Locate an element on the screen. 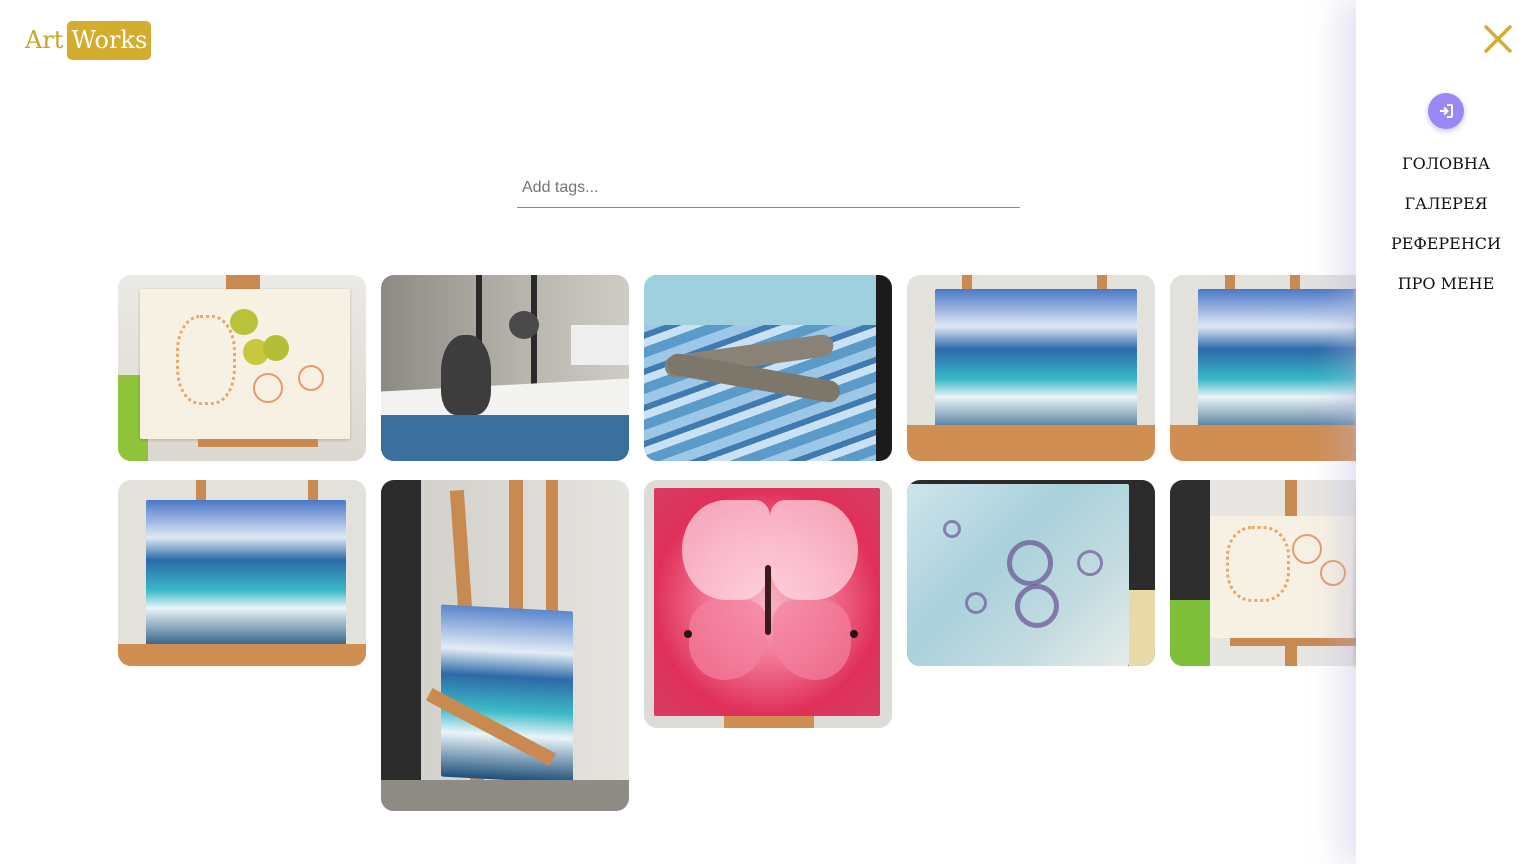 The image size is (1536, 864). close-menu-button is located at coordinates (1498, 39).